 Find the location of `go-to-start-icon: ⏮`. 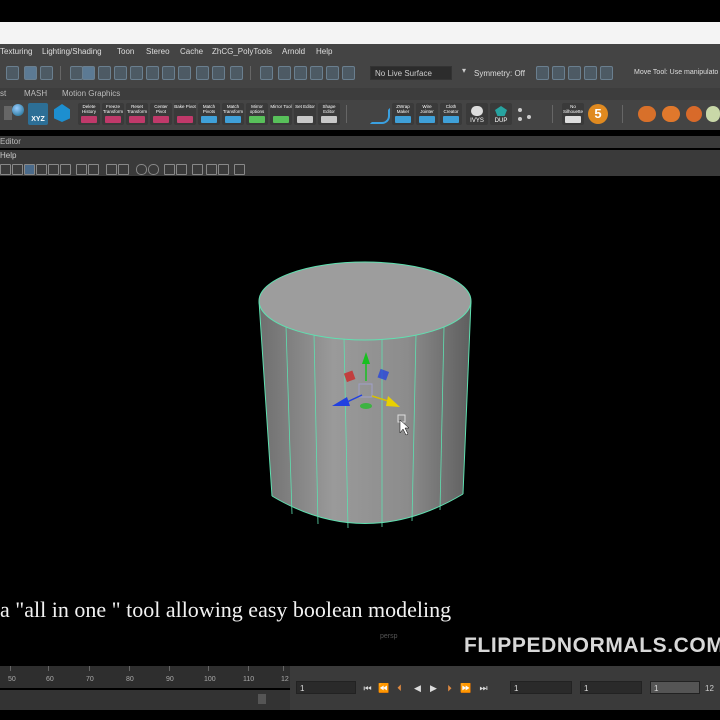

go-to-start-icon: ⏮ is located at coordinates (367, 688).